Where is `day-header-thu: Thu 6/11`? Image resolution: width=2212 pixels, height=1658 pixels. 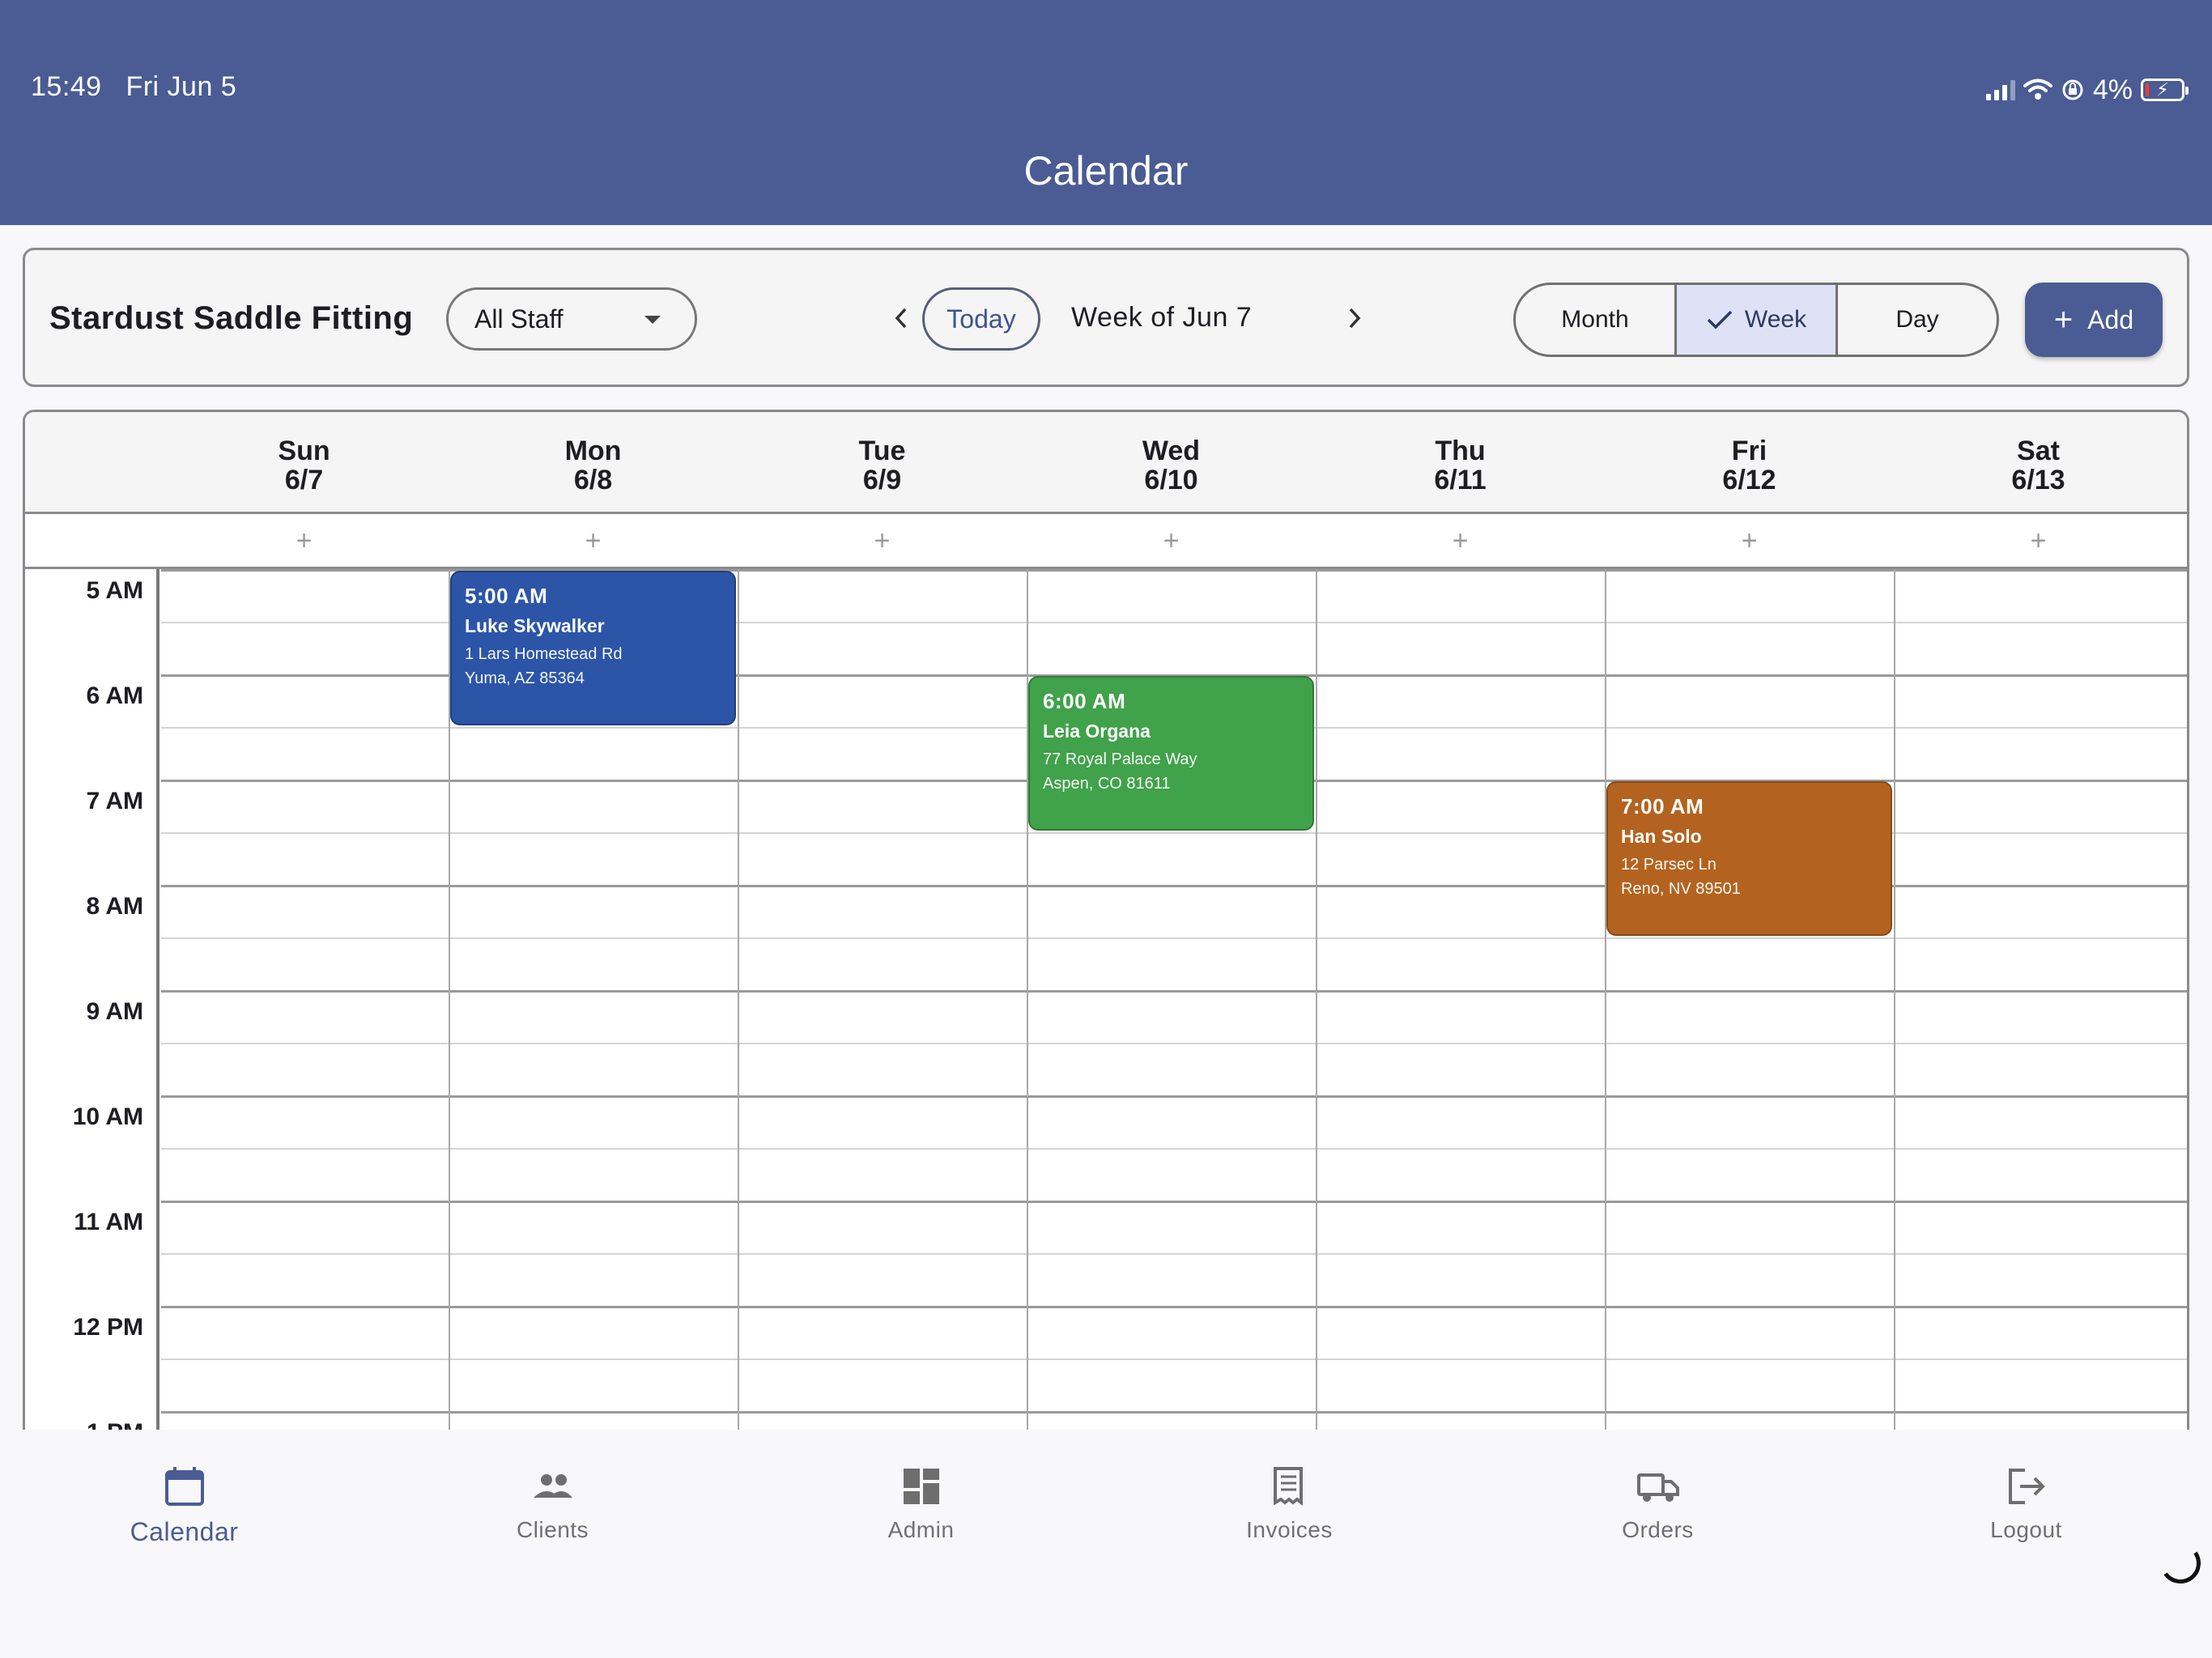
day-header-thu: Thu 6/11 is located at coordinates (1461, 465).